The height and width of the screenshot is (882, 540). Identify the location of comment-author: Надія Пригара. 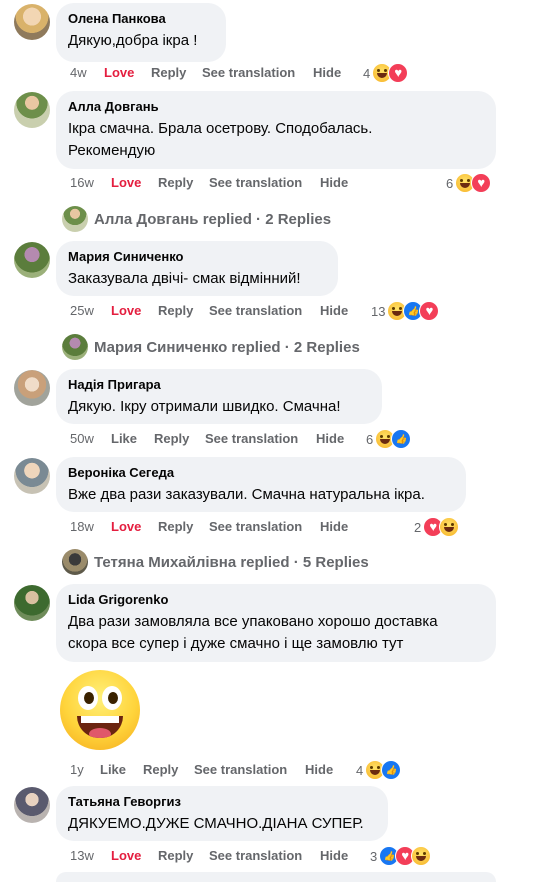
(219, 384).